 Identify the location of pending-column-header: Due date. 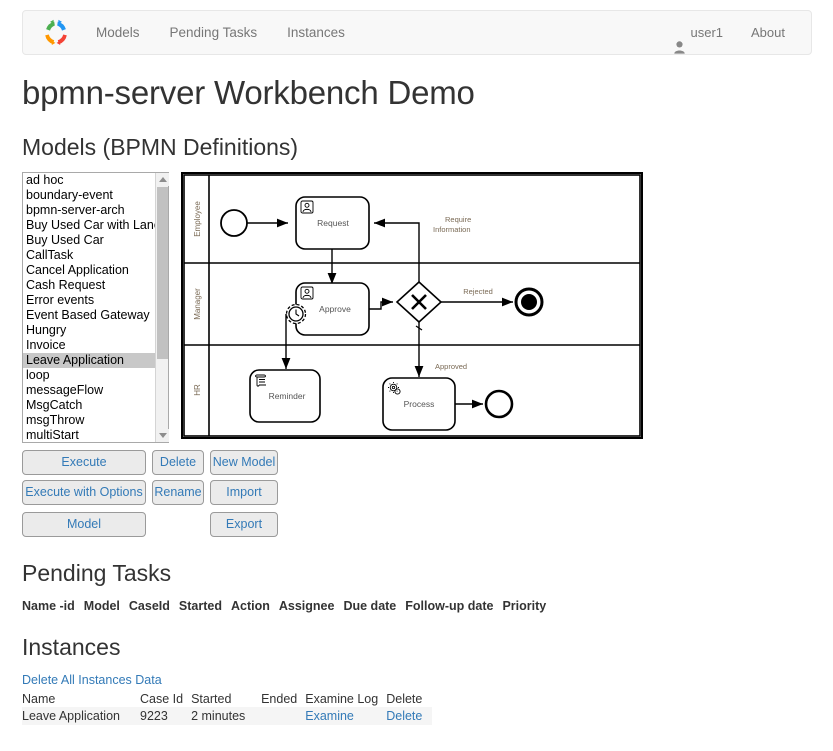
(370, 606).